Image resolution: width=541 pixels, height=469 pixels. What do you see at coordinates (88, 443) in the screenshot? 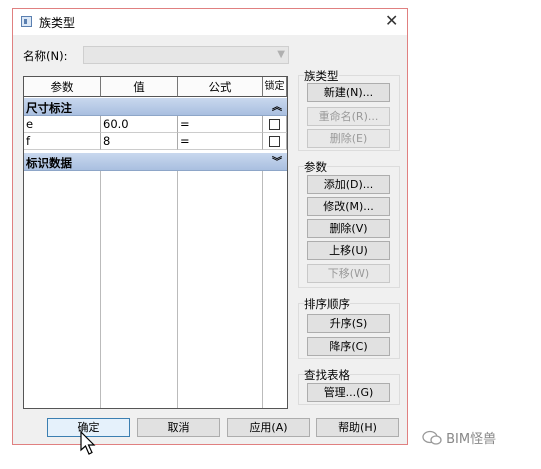
I see `mouse-pointer-icon` at bounding box center [88, 443].